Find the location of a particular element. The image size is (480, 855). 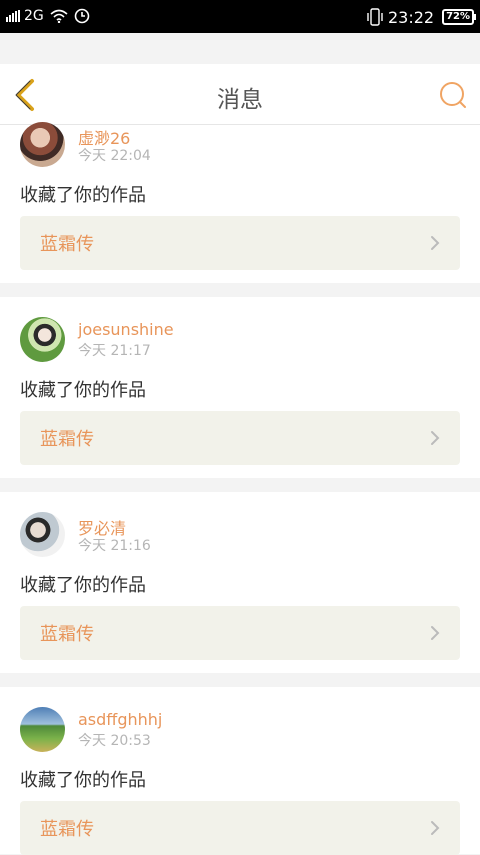

top-nav-bar: 消息 is located at coordinates (240, 94).